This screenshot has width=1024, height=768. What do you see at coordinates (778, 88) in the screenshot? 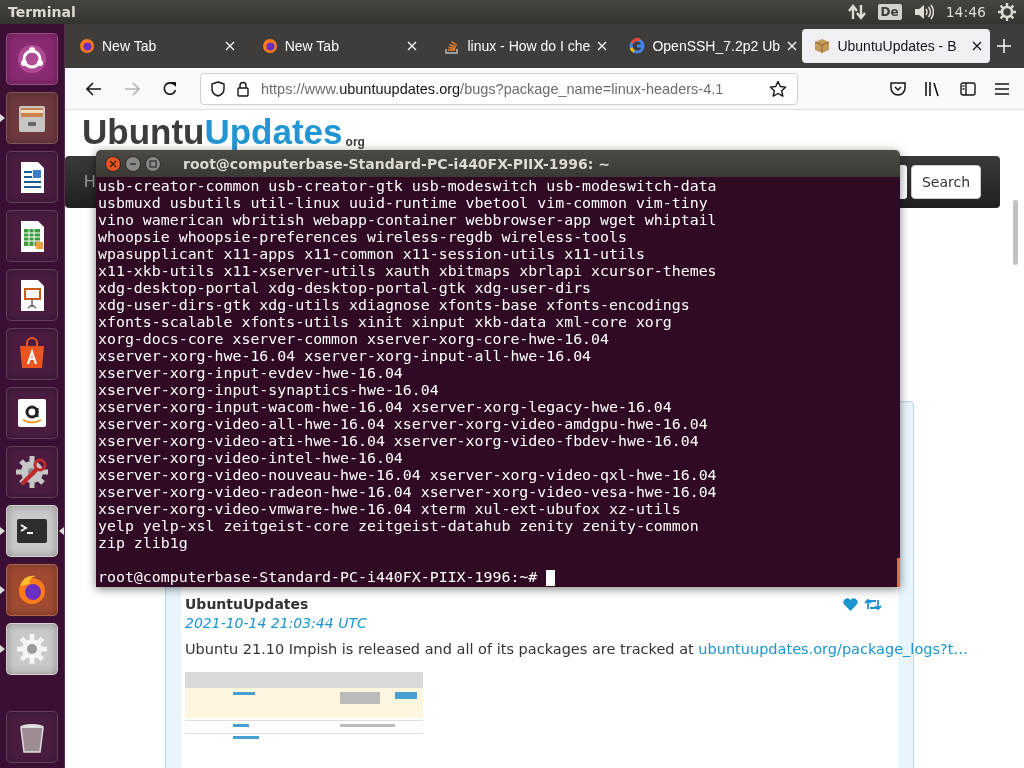
I see `star-icon` at bounding box center [778, 88].